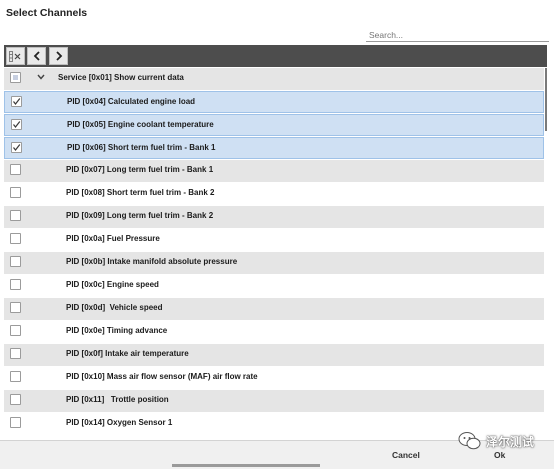 The image size is (554, 469). Describe the element at coordinates (140, 124) in the screenshot. I see `channel-label: PID [0x05] Engine coolant temperature` at that location.